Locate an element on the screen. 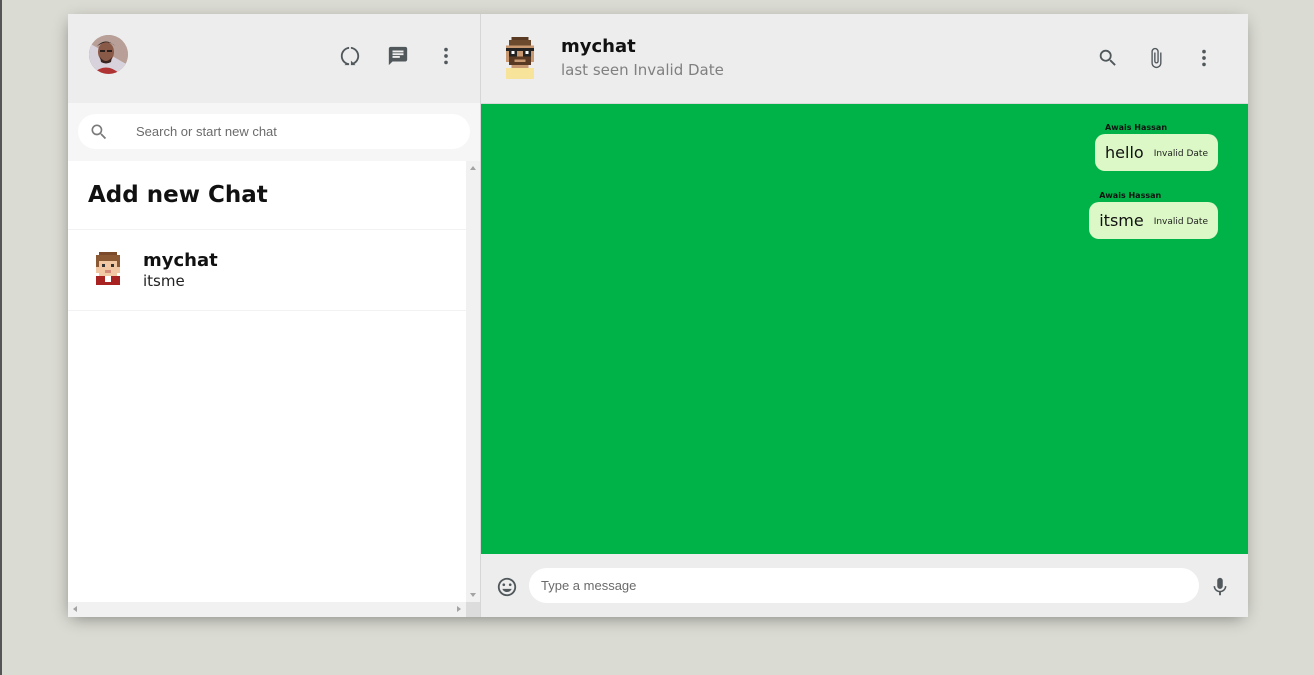  scroll-down-icon is located at coordinates (473, 595).